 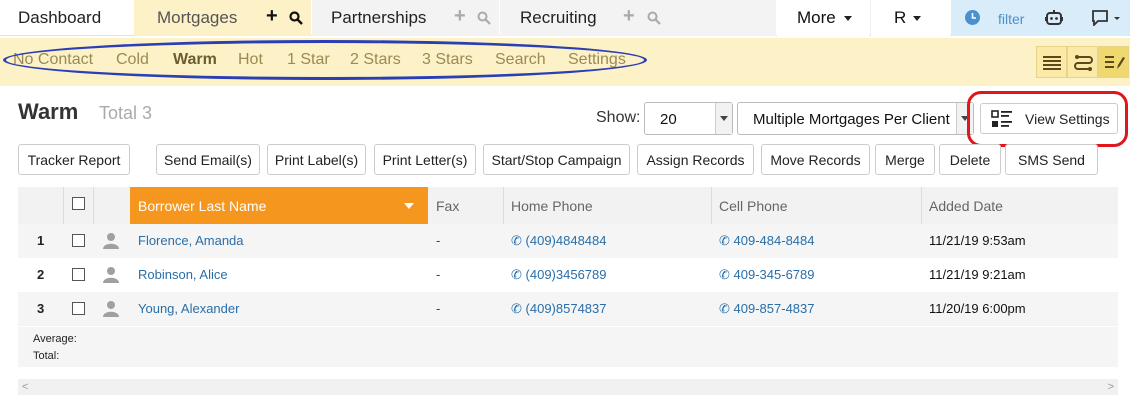 I want to click on column-label: Added Date, so click(x=966, y=206).